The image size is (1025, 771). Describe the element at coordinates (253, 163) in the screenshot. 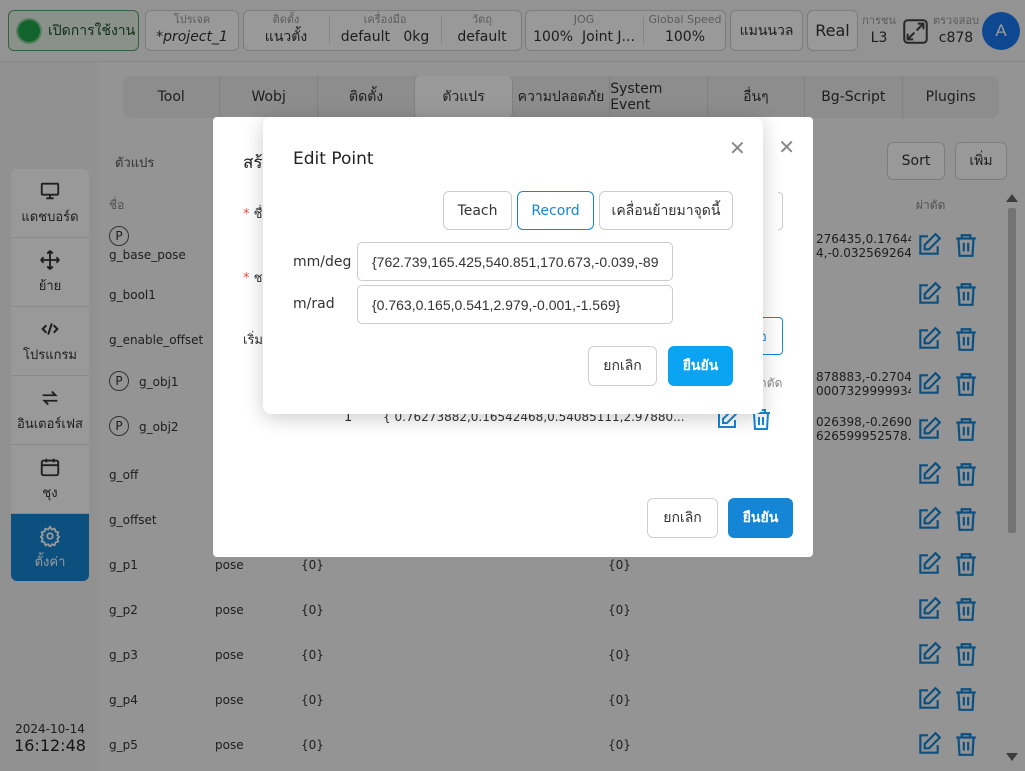

I see `dialog-title: สร้` at that location.